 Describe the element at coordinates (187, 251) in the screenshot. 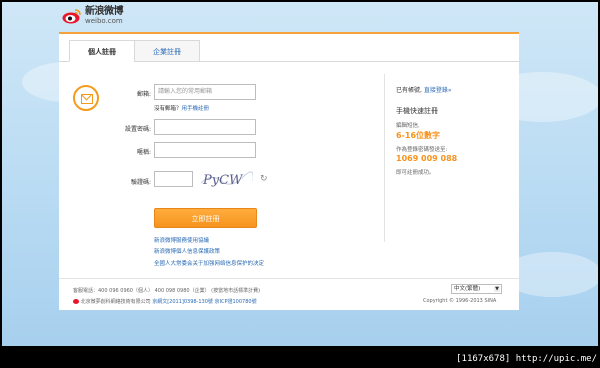

I see `privacy-policy-link: 新浪微博個人信息保護政策` at that location.